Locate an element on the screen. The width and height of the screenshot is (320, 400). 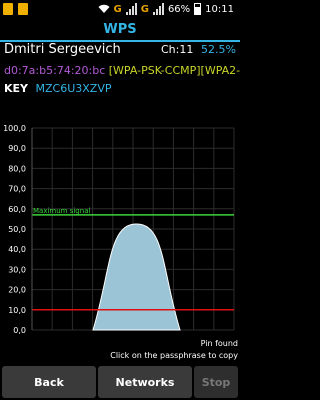
y-tick-label: 30,0 is located at coordinates (17, 269).